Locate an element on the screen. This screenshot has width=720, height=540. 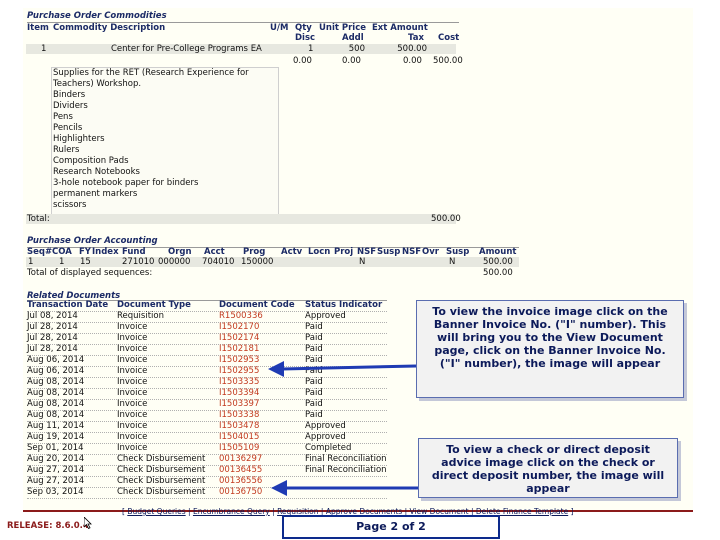
release-label: RELEASE: 8.6.0.4 is located at coordinates (48, 526).